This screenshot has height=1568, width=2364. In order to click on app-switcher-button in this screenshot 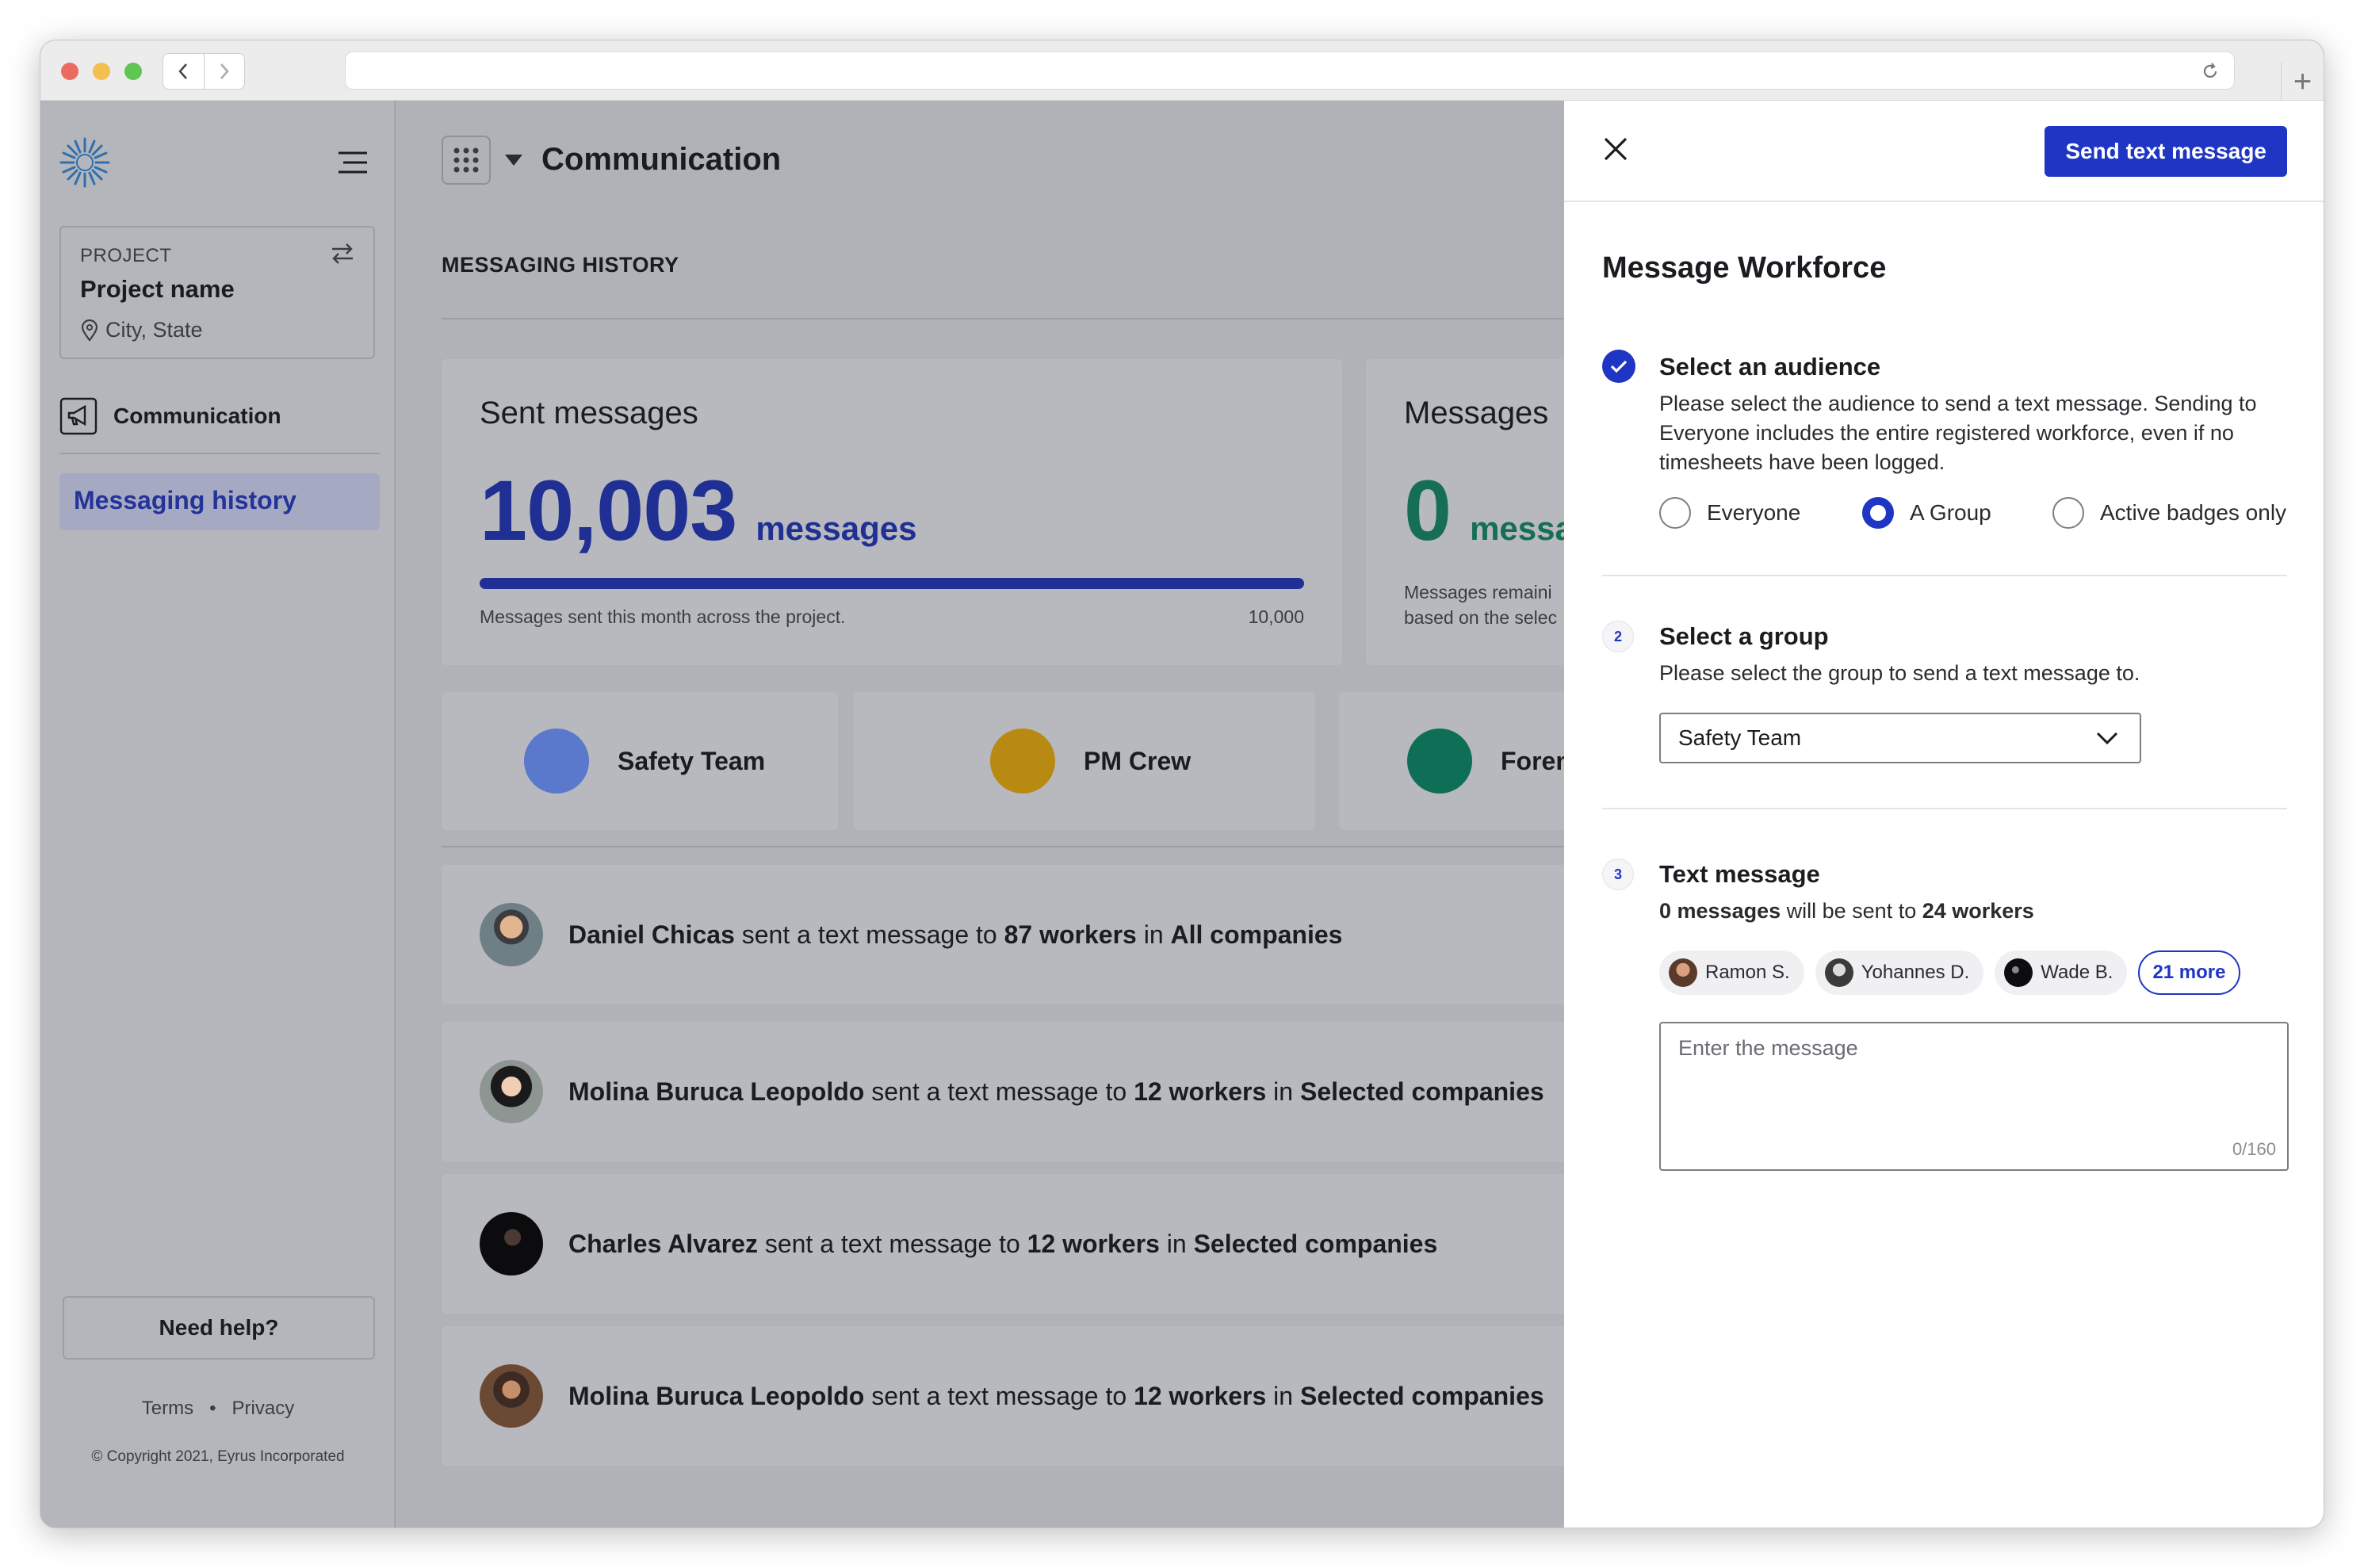, I will do `click(466, 160)`.